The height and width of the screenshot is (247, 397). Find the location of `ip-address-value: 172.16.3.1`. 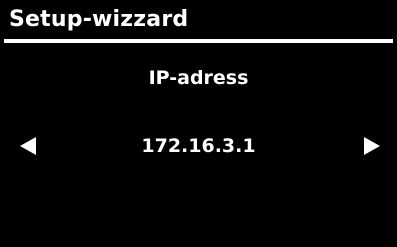

ip-address-value: 172.16.3.1 is located at coordinates (198, 146).